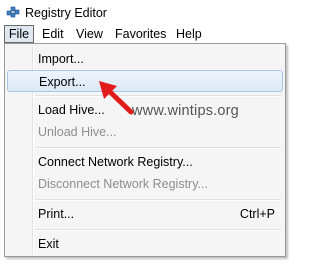 The width and height of the screenshot is (331, 278). Describe the element at coordinates (115, 98) in the screenshot. I see `red-arrow-icon` at that location.